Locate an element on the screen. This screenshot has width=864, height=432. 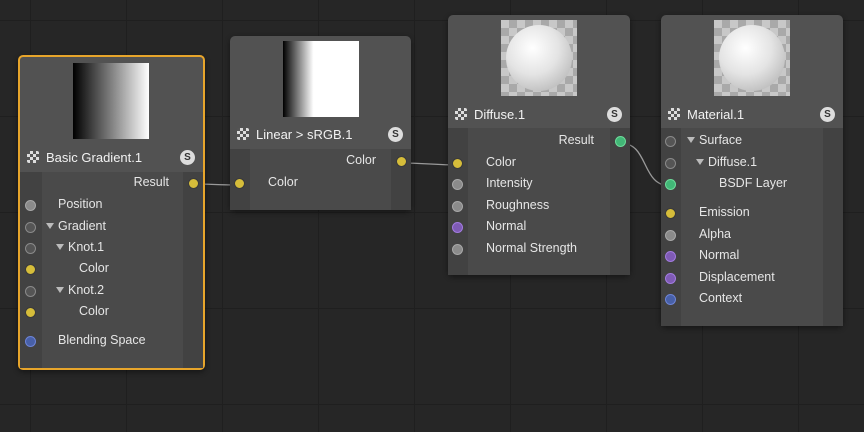
input-label: Blending Space is located at coordinates (102, 340).